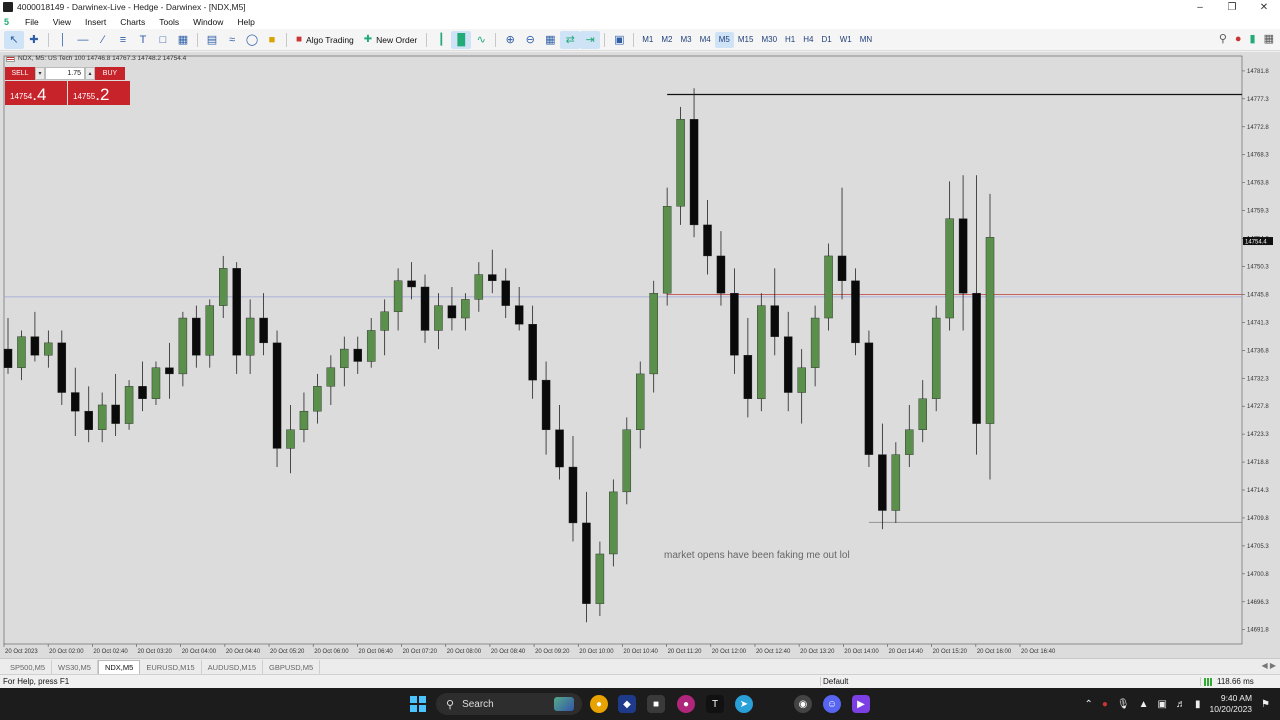  What do you see at coordinates (20, 73) in the screenshot?
I see `sell-button: SELL` at bounding box center [20, 73].